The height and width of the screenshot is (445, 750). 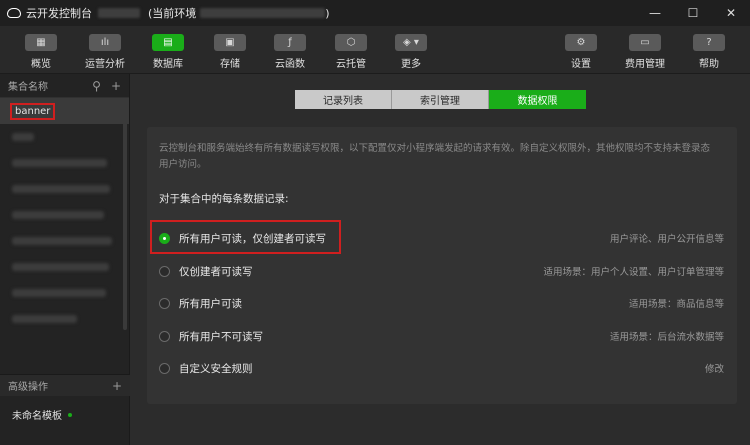 I want to click on toolbar-label: 数据库, so click(x=168, y=64).